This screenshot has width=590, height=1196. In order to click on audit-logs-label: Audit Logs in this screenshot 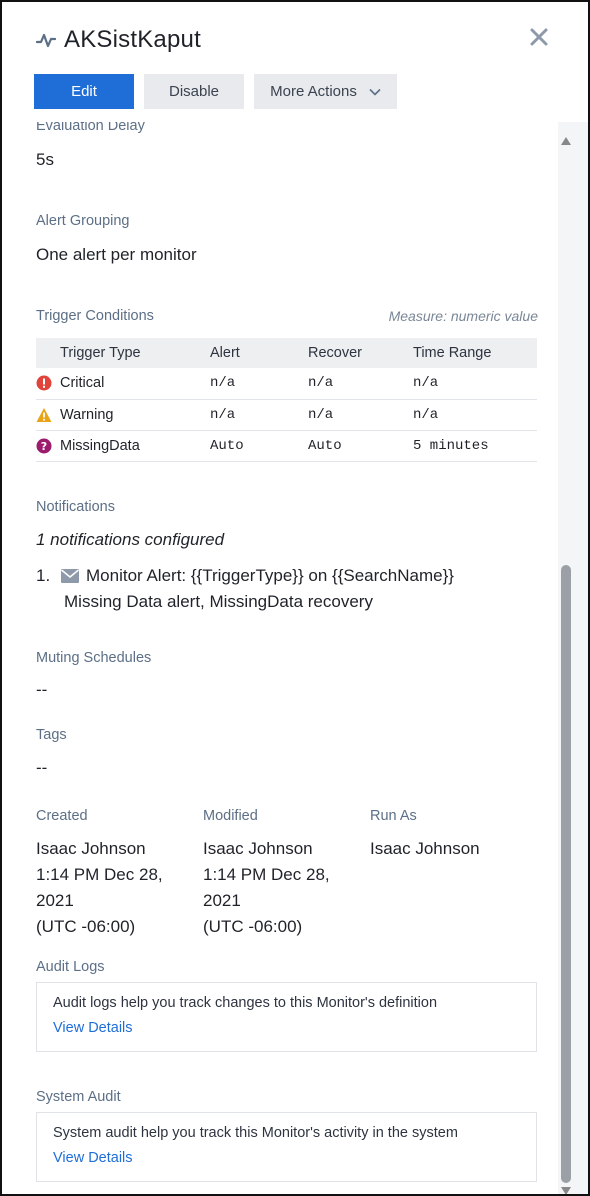, I will do `click(70, 967)`.